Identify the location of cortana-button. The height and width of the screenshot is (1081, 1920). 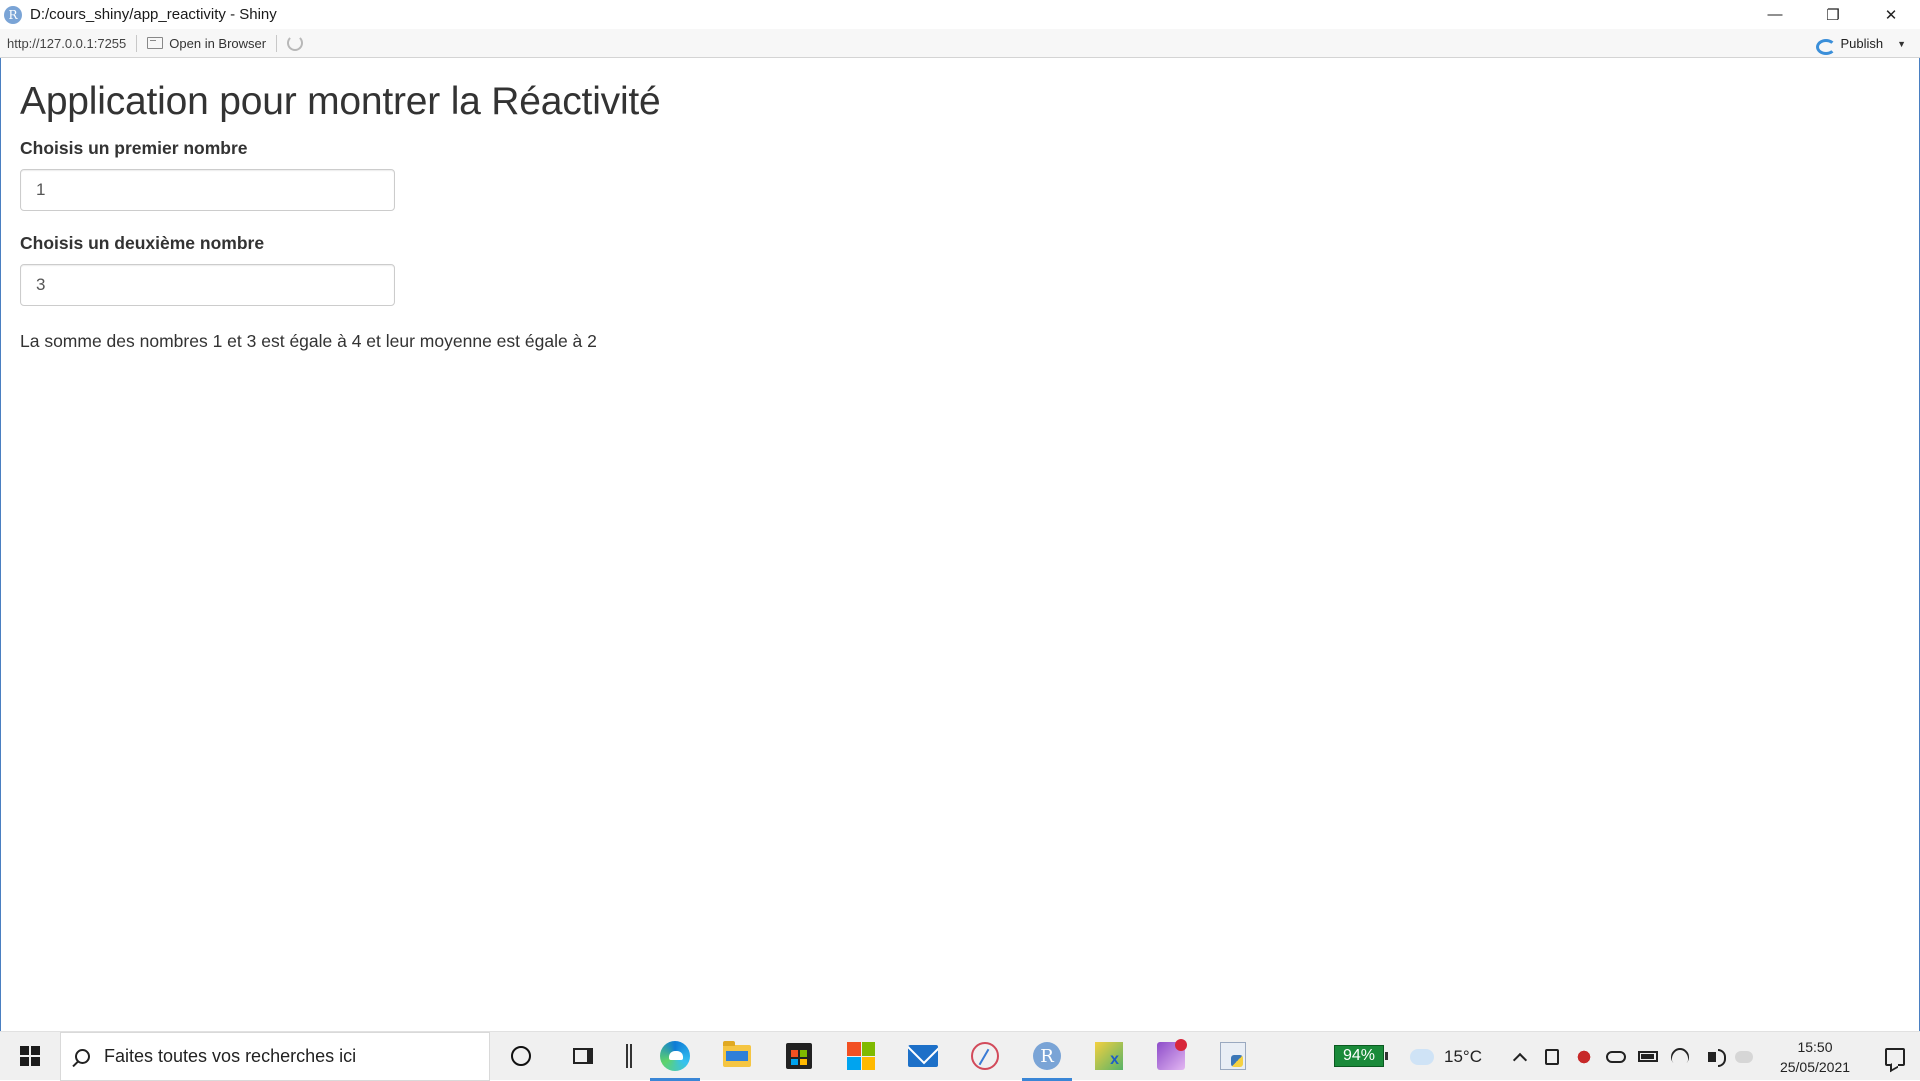
(521, 1056).